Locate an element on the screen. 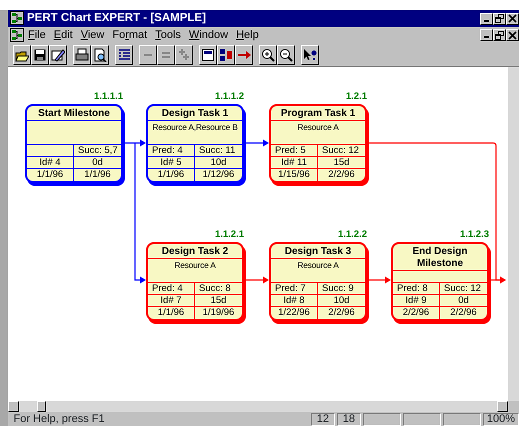  zoom-level: 100% is located at coordinates (500, 419).